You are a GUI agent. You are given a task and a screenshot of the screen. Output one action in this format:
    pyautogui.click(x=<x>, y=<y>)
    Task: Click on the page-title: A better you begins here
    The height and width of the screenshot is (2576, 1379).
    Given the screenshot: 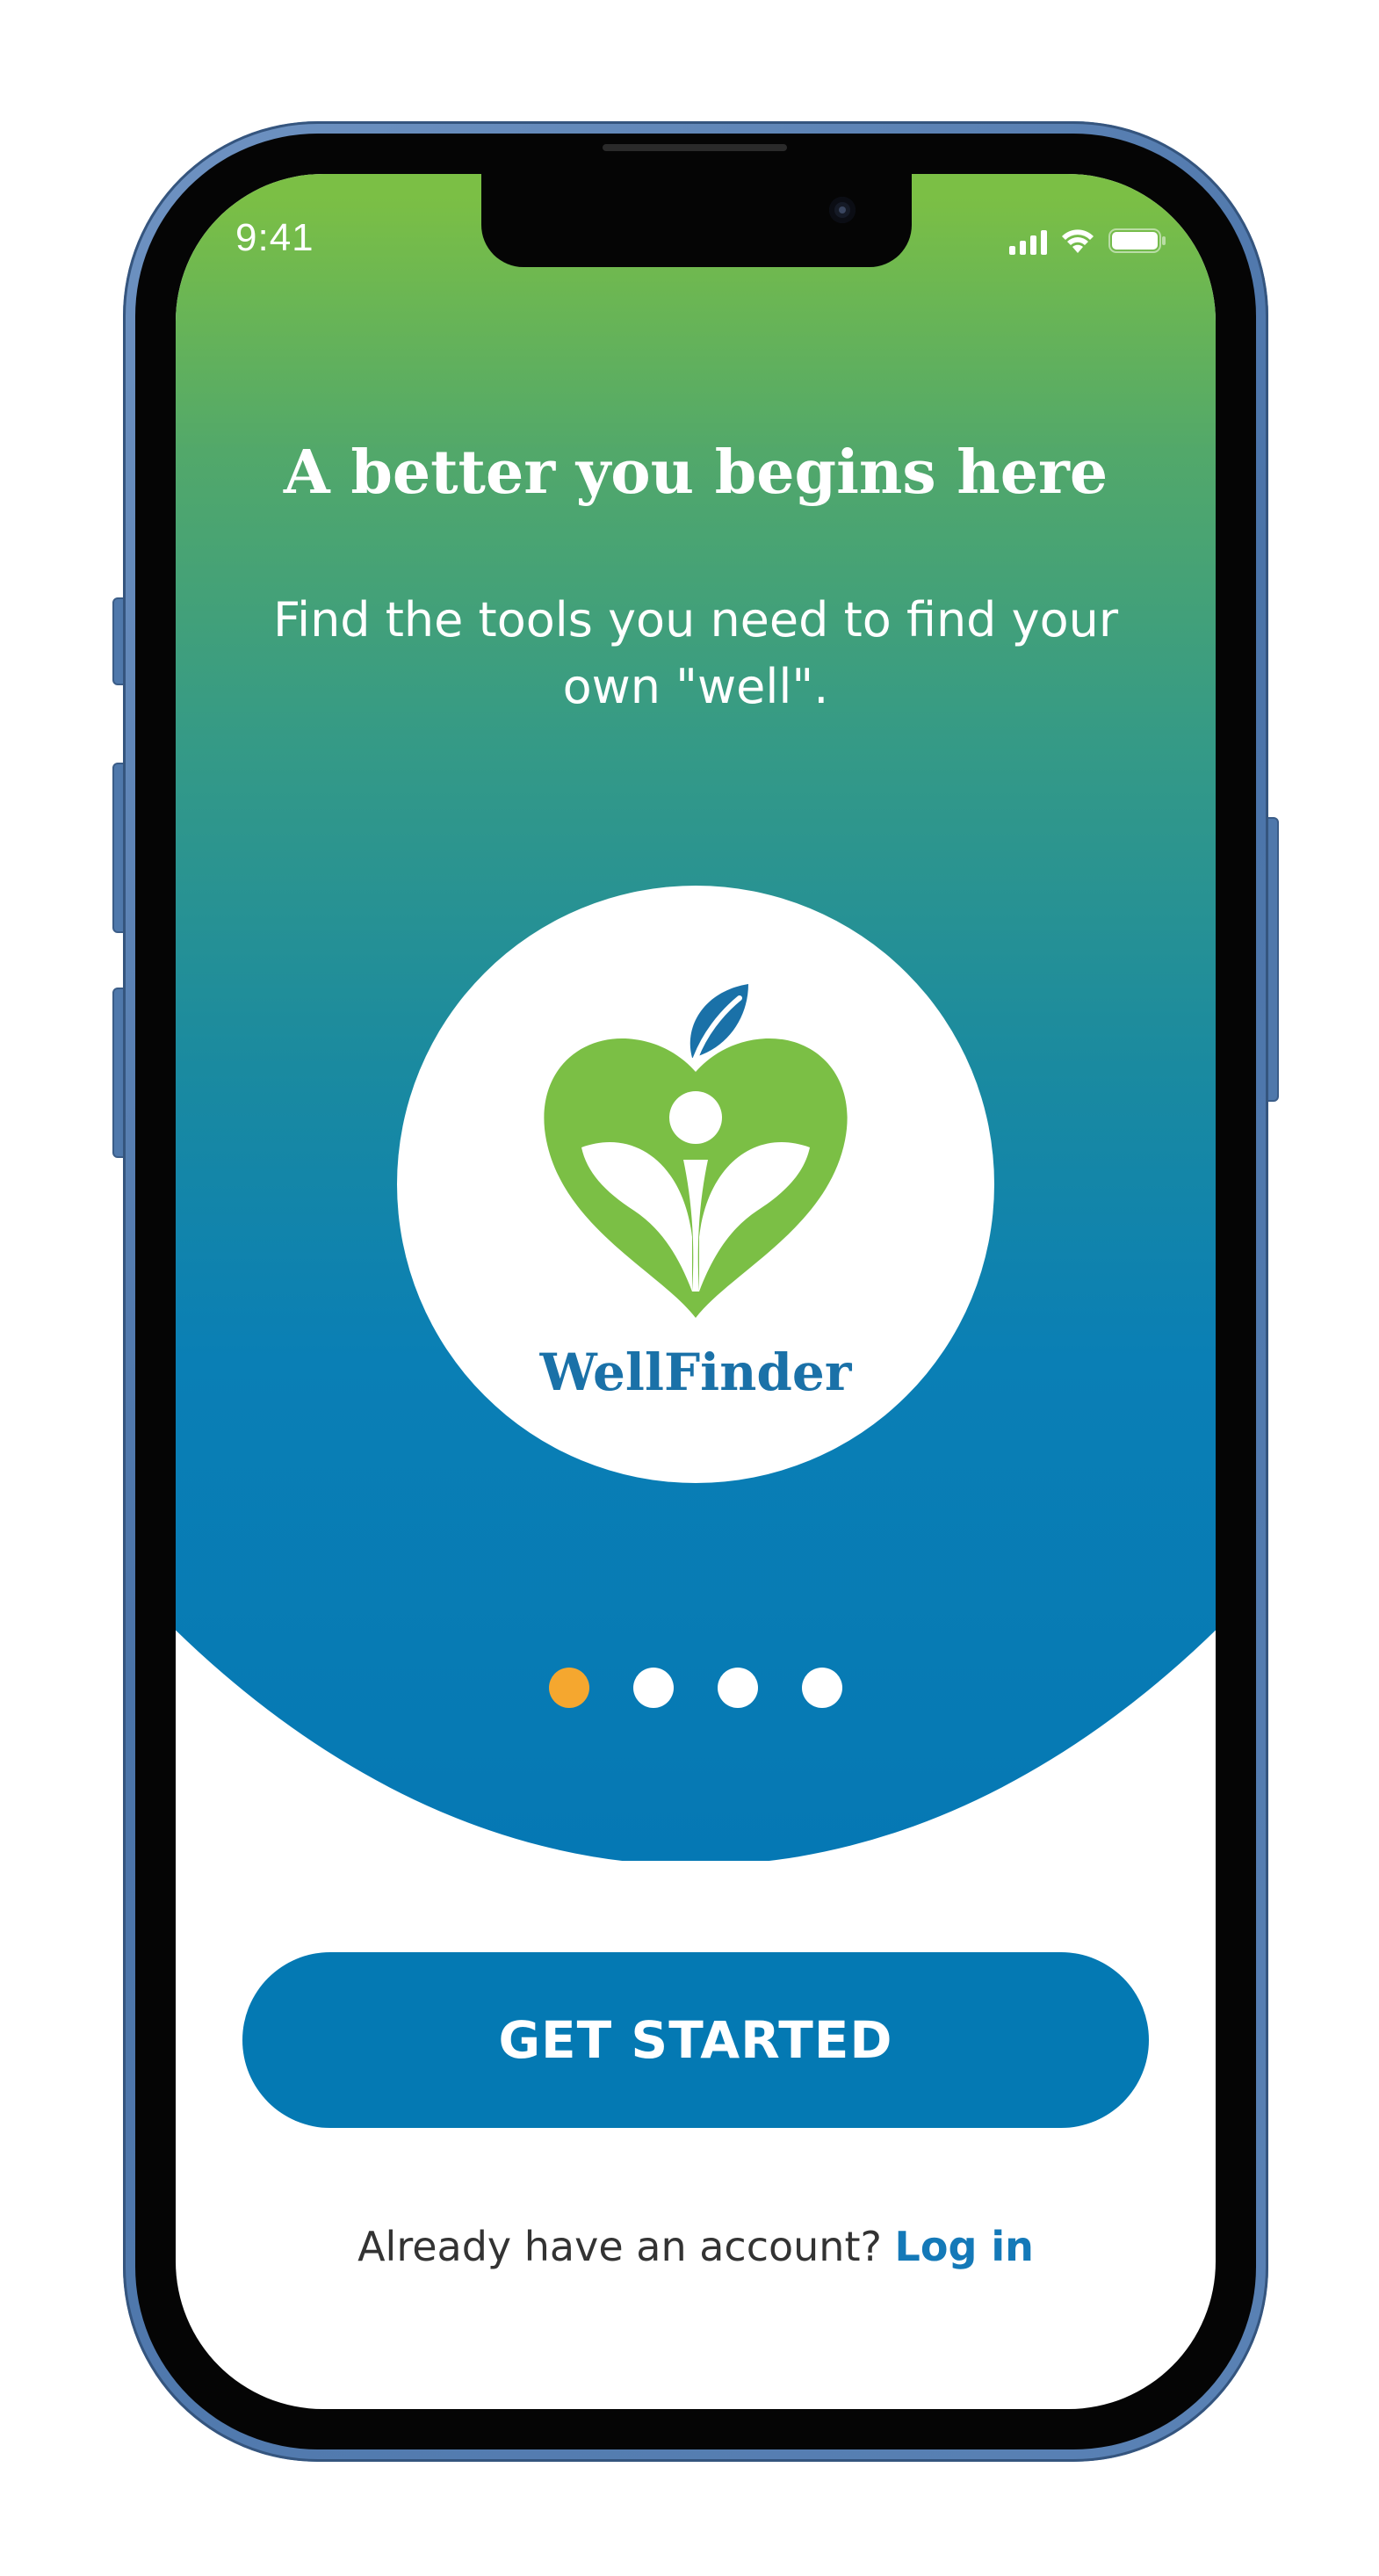 What is the action you would take?
    pyautogui.click(x=695, y=473)
    